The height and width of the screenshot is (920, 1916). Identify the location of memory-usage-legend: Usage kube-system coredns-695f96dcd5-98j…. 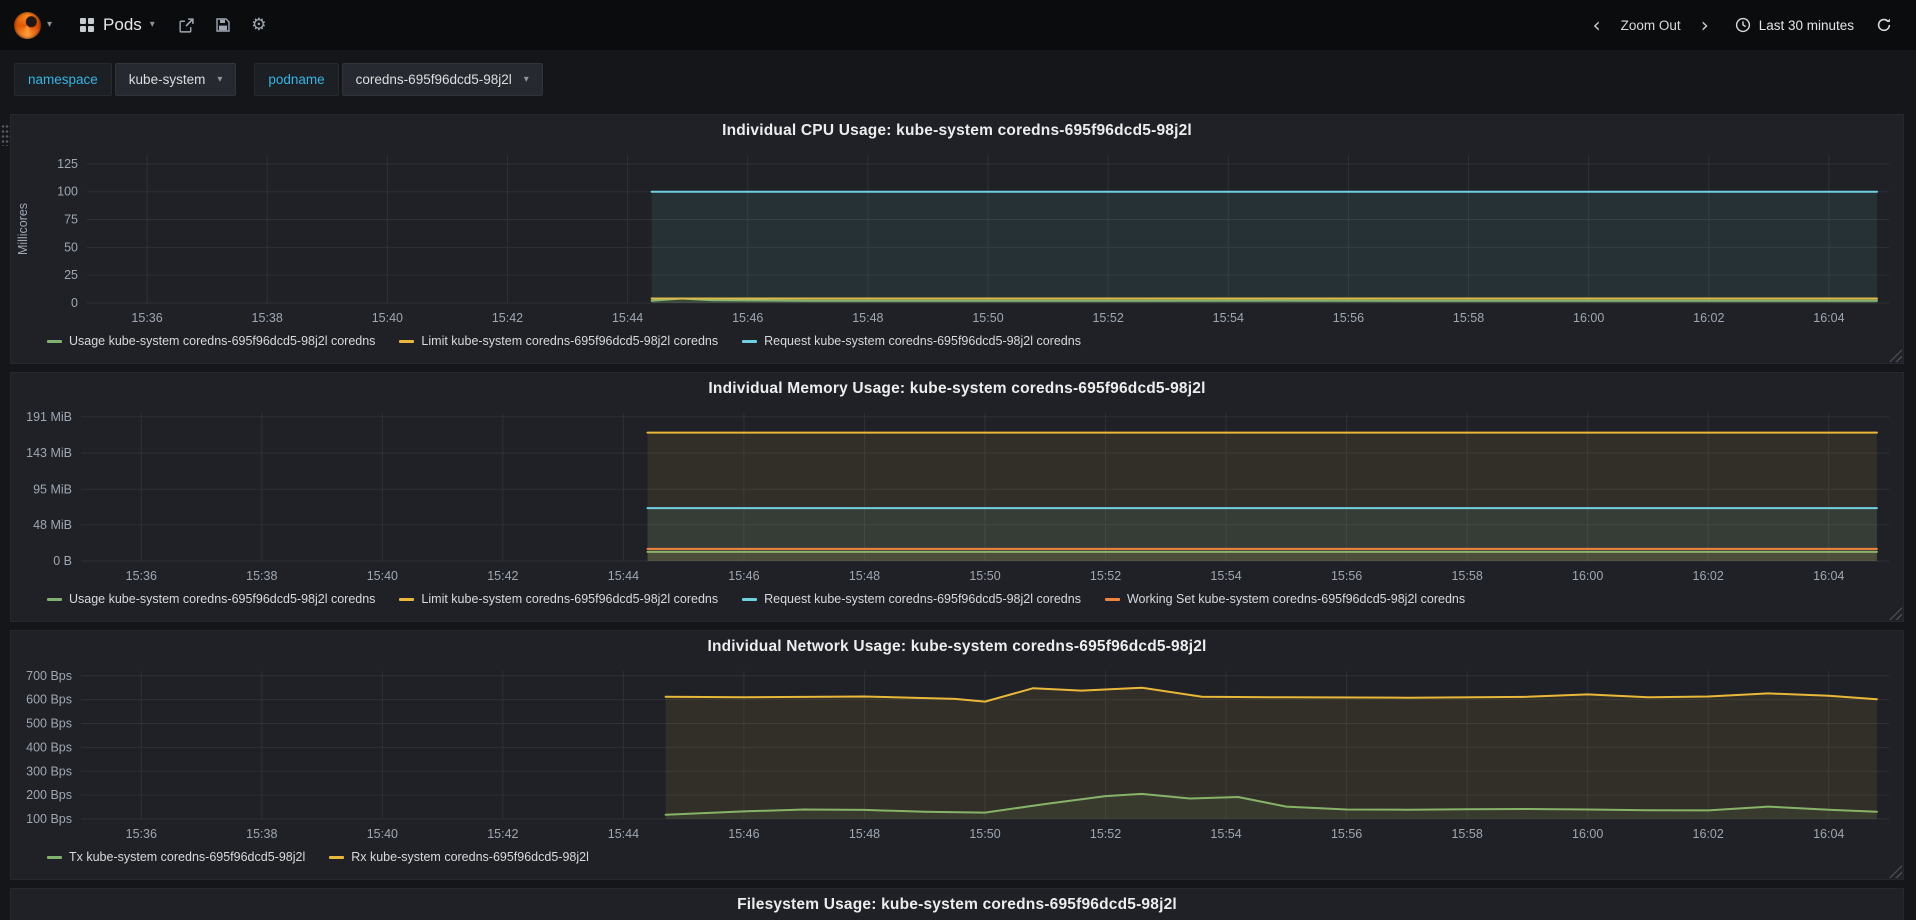
(957, 597).